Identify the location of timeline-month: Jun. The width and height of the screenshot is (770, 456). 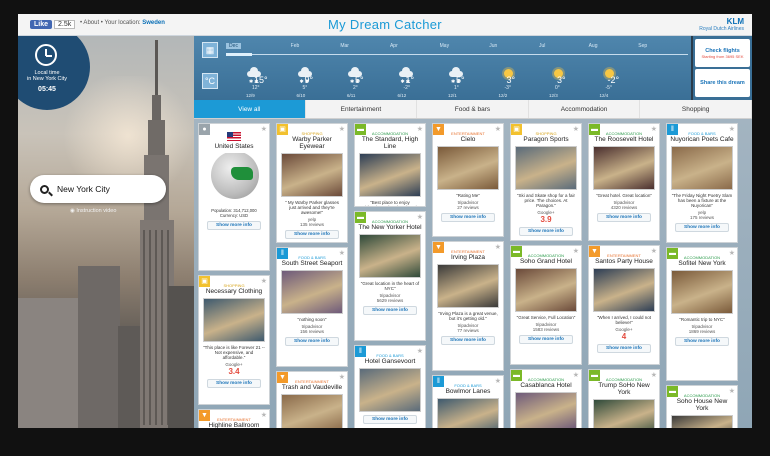
(501, 46).